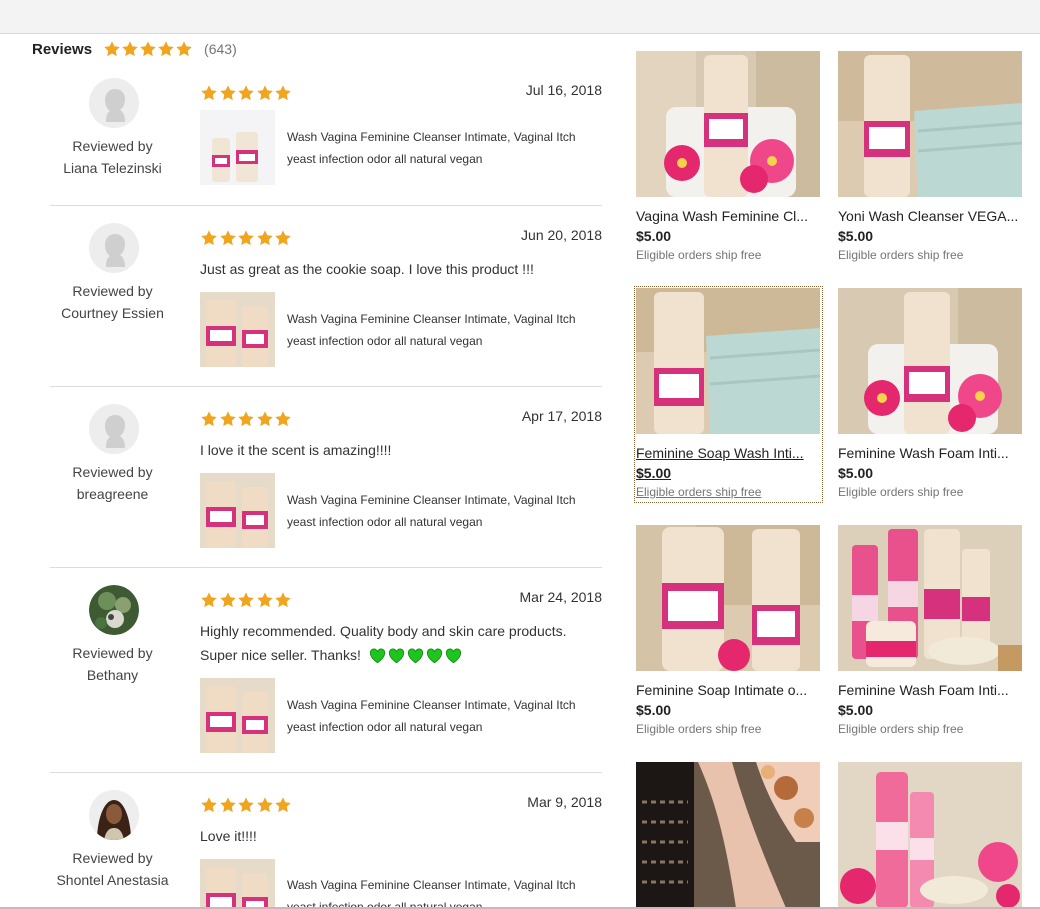  What do you see at coordinates (112, 313) in the screenshot?
I see `reviewer-name: Courtney Essien` at bounding box center [112, 313].